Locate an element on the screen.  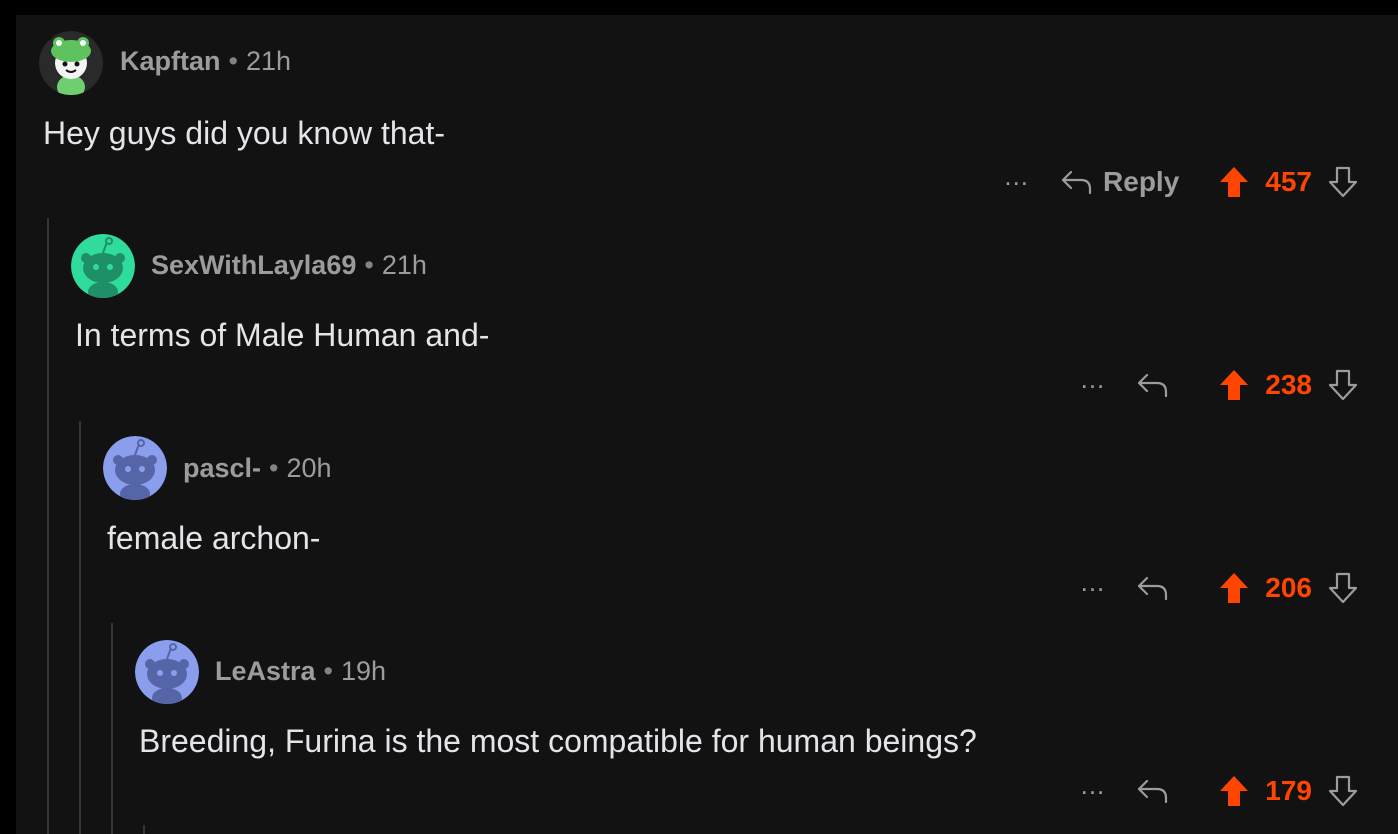
comment-meta: SexWithLayla69 • 21h is located at coordinates (289, 265).